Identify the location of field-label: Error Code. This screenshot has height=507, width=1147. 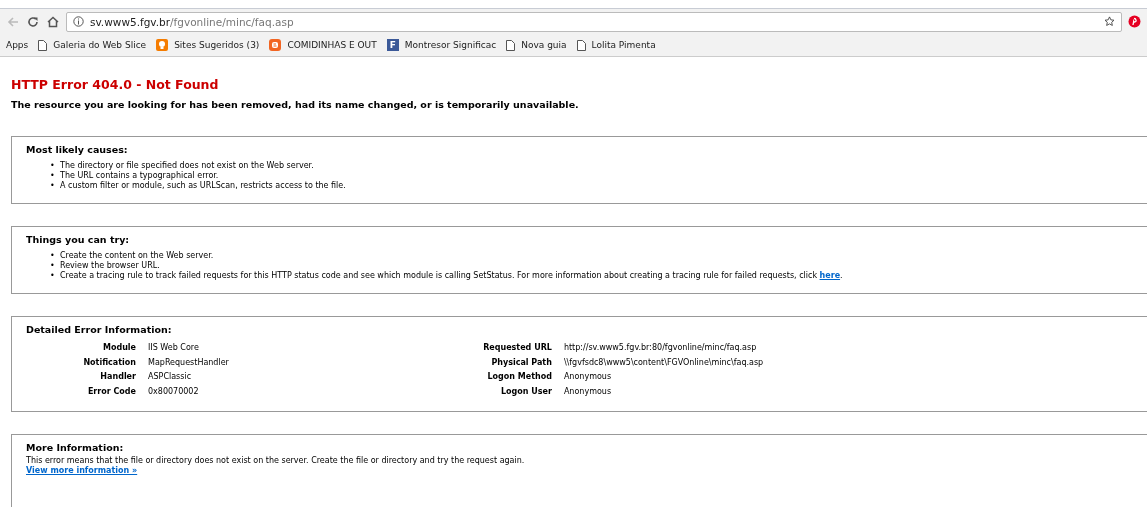
(111, 391).